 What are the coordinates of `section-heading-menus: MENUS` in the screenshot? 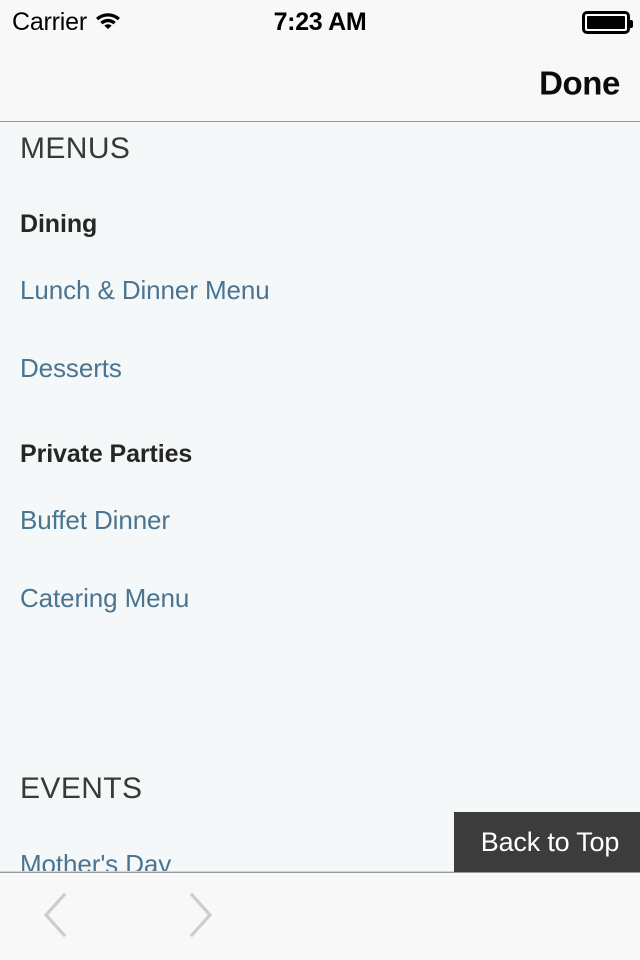 It's located at (75, 148).